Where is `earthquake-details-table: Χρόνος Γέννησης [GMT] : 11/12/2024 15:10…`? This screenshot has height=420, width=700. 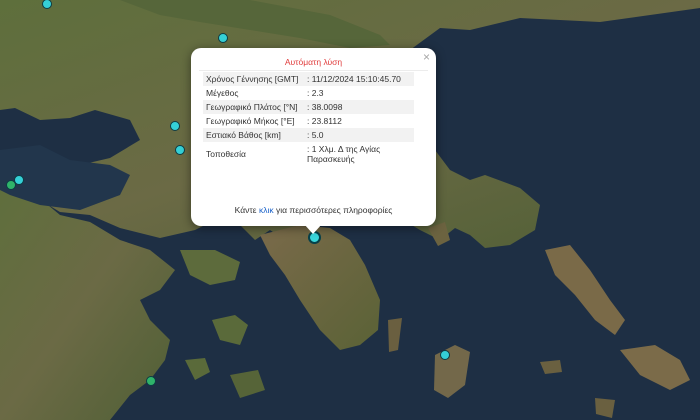 earthquake-details-table: Χρόνος Γέννησης [GMT] : 11/12/2024 15:10… is located at coordinates (308, 119).